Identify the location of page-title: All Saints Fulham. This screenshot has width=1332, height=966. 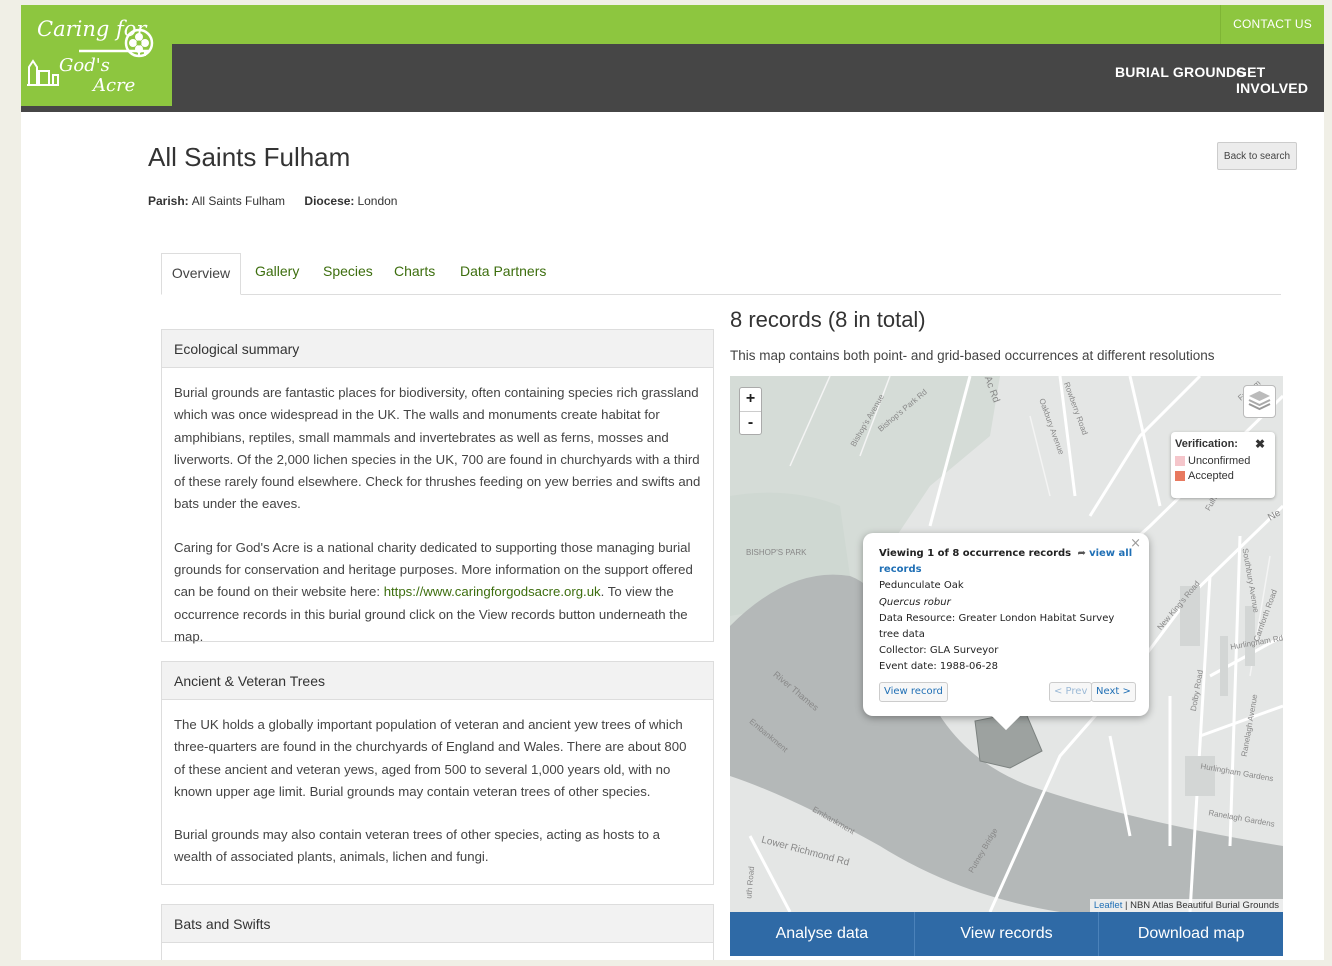
(249, 157).